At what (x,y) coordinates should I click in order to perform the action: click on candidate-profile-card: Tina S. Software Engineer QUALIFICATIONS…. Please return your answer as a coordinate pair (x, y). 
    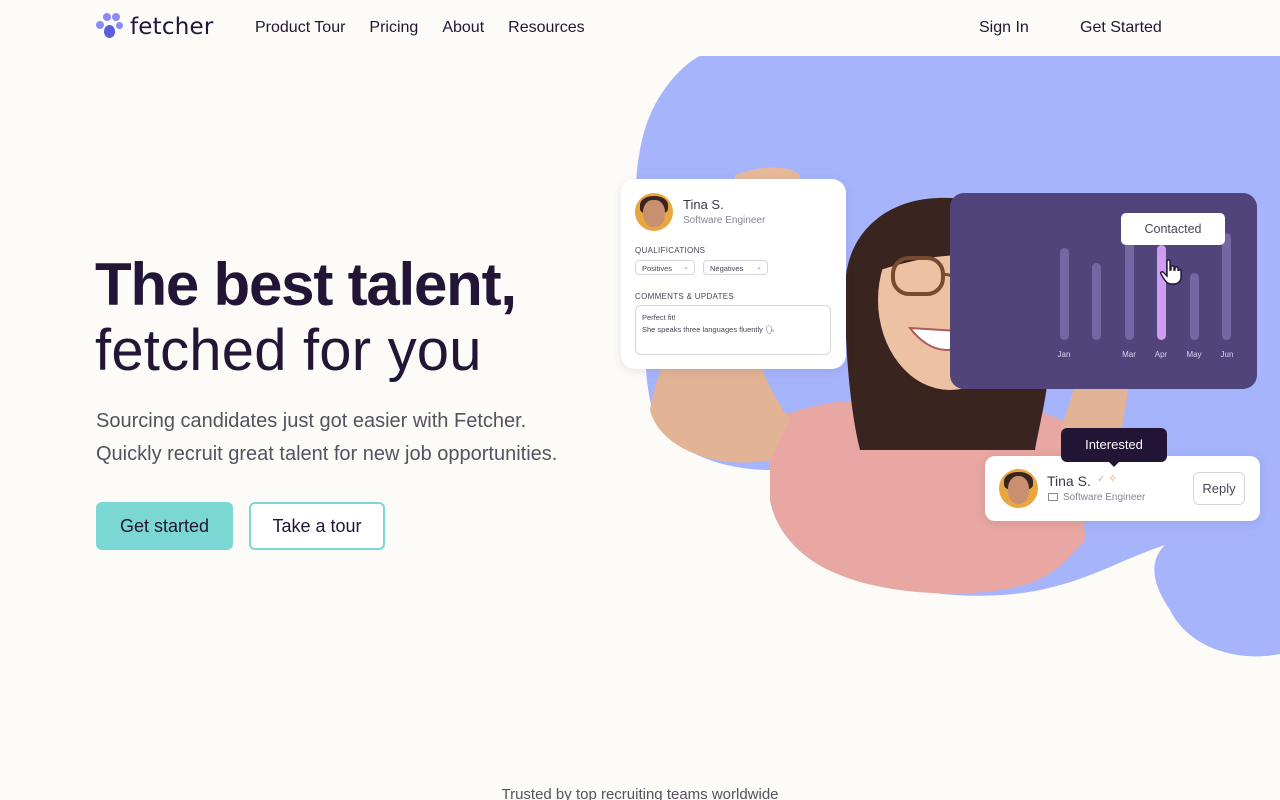
    Looking at the image, I should click on (733, 274).